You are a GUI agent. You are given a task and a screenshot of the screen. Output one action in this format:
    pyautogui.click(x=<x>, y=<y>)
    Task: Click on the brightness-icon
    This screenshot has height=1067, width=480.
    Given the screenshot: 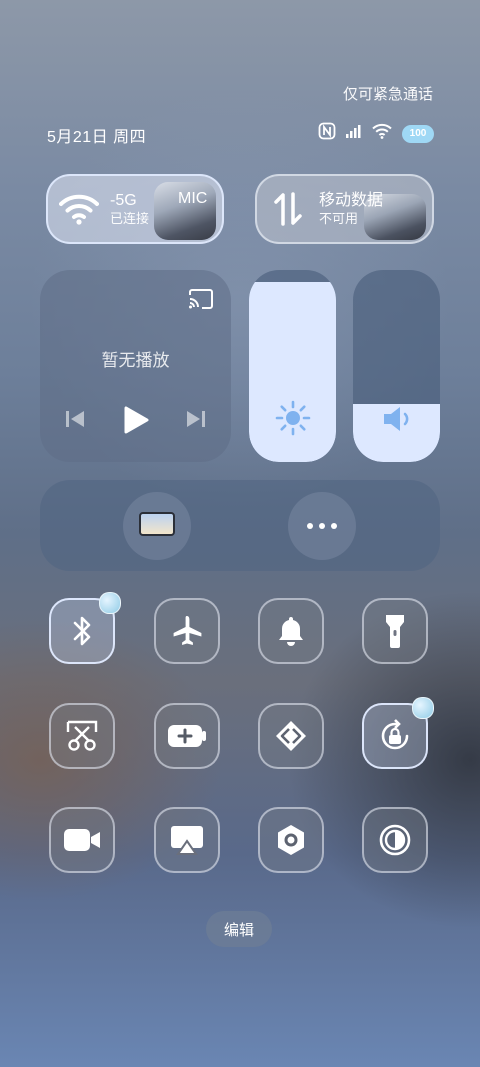 What is the action you would take?
    pyautogui.click(x=292, y=418)
    